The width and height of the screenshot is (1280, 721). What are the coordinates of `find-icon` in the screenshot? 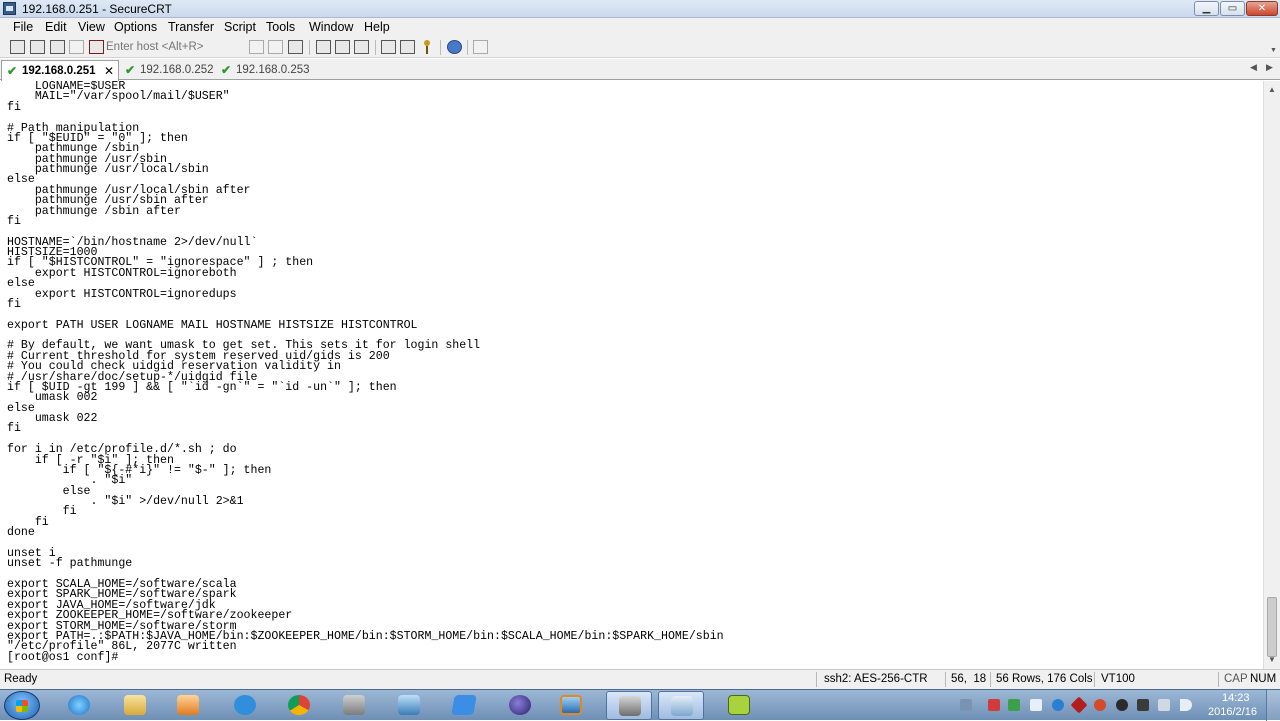 It's located at (295, 47).